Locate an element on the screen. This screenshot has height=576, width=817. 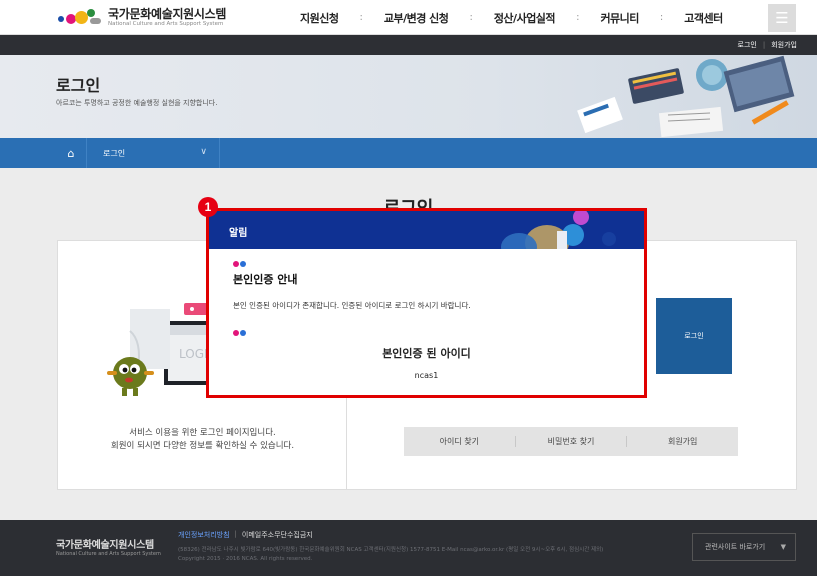
account-links: 아이디 찾기 비밀번호 찾기 회원가입 is located at coordinates (571, 441).